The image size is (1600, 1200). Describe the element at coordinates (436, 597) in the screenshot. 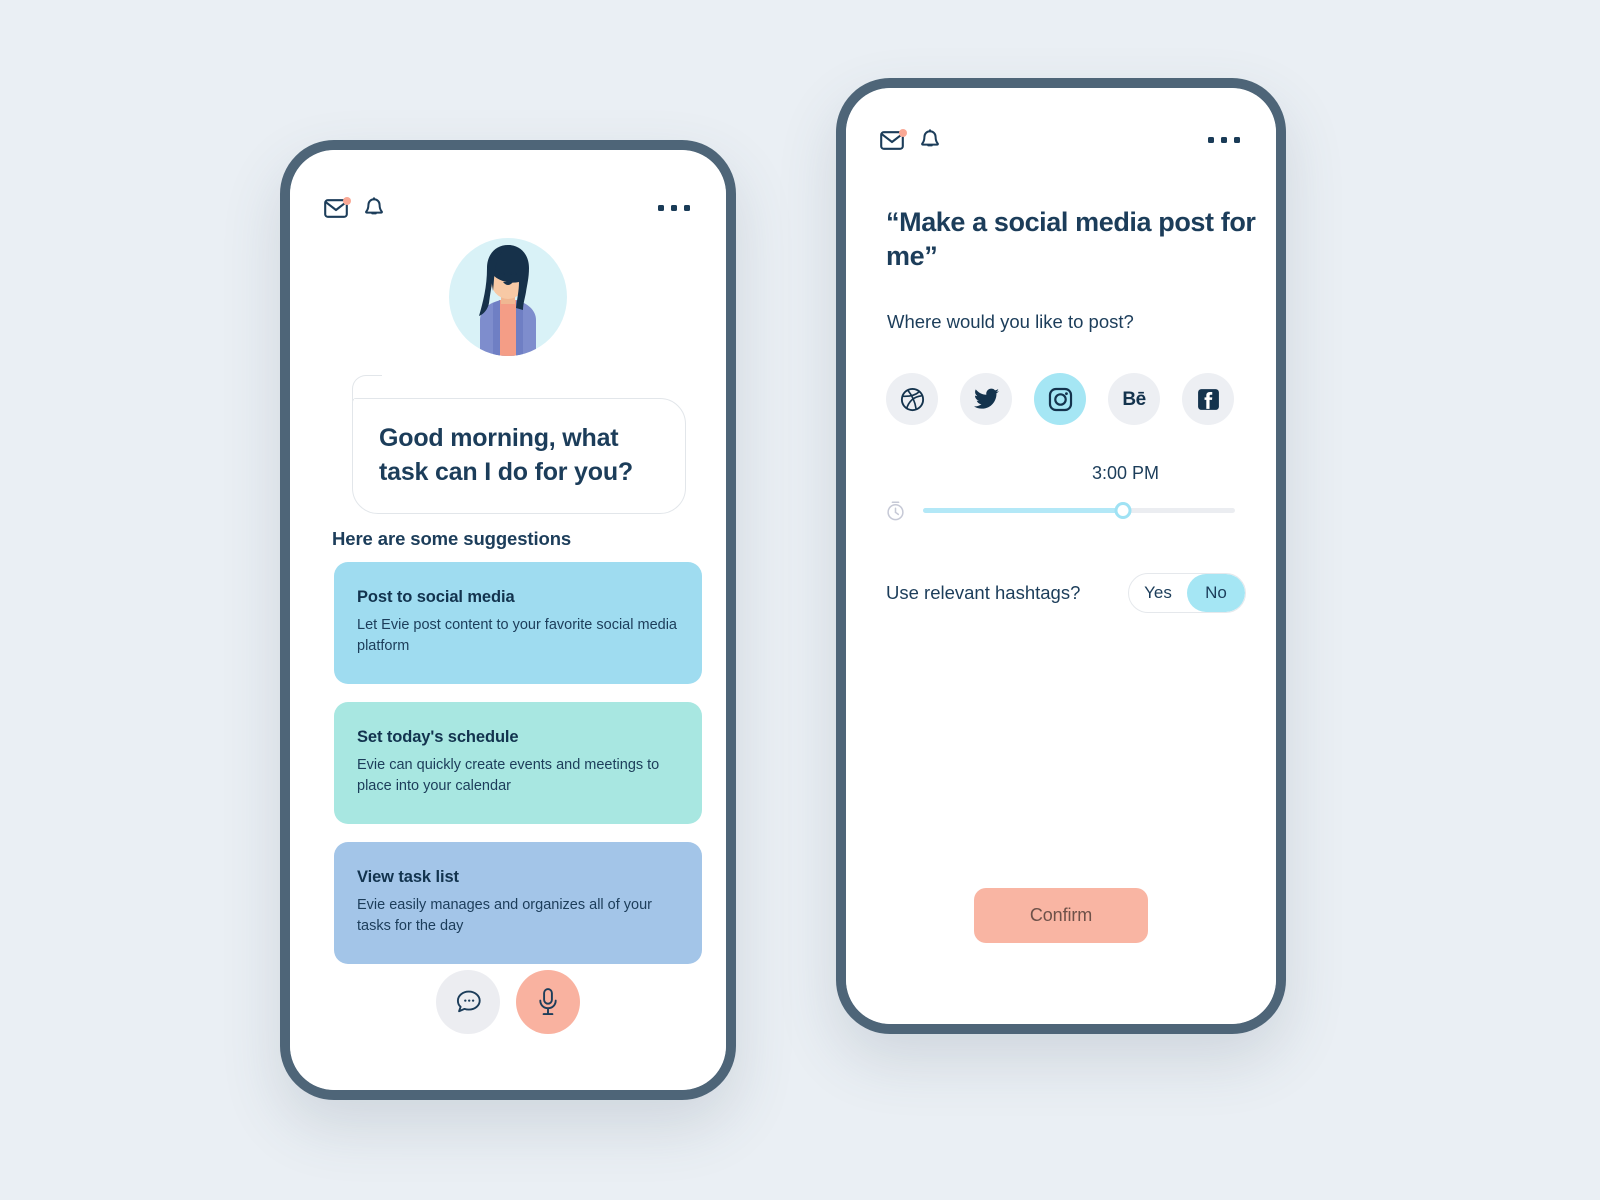

I see `suggestion-card-title: Post to social media` at that location.